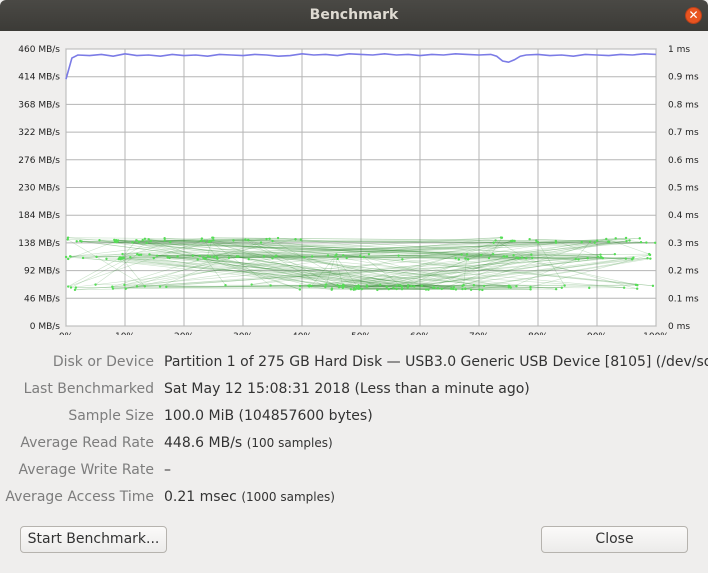 Image resolution: width=708 pixels, height=573 pixels. I want to click on x-tick-label: 80%, so click(538, 333).